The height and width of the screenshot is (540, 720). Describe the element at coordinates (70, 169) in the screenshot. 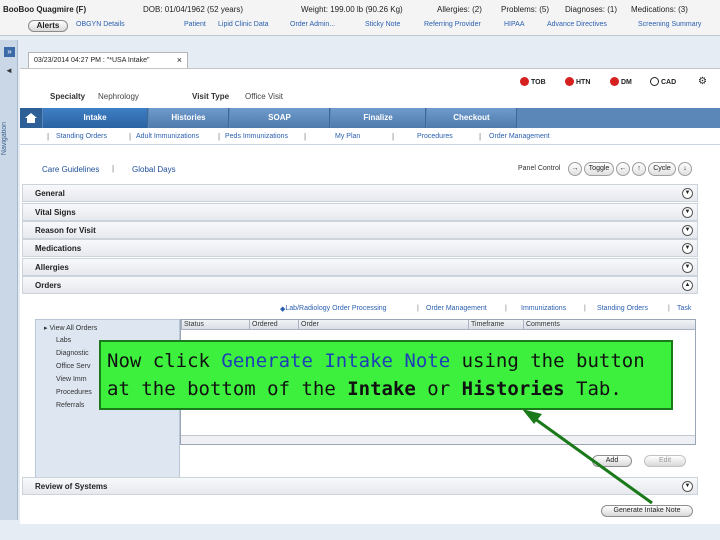

I see `care-guidelines-link: Care Guidelines` at that location.